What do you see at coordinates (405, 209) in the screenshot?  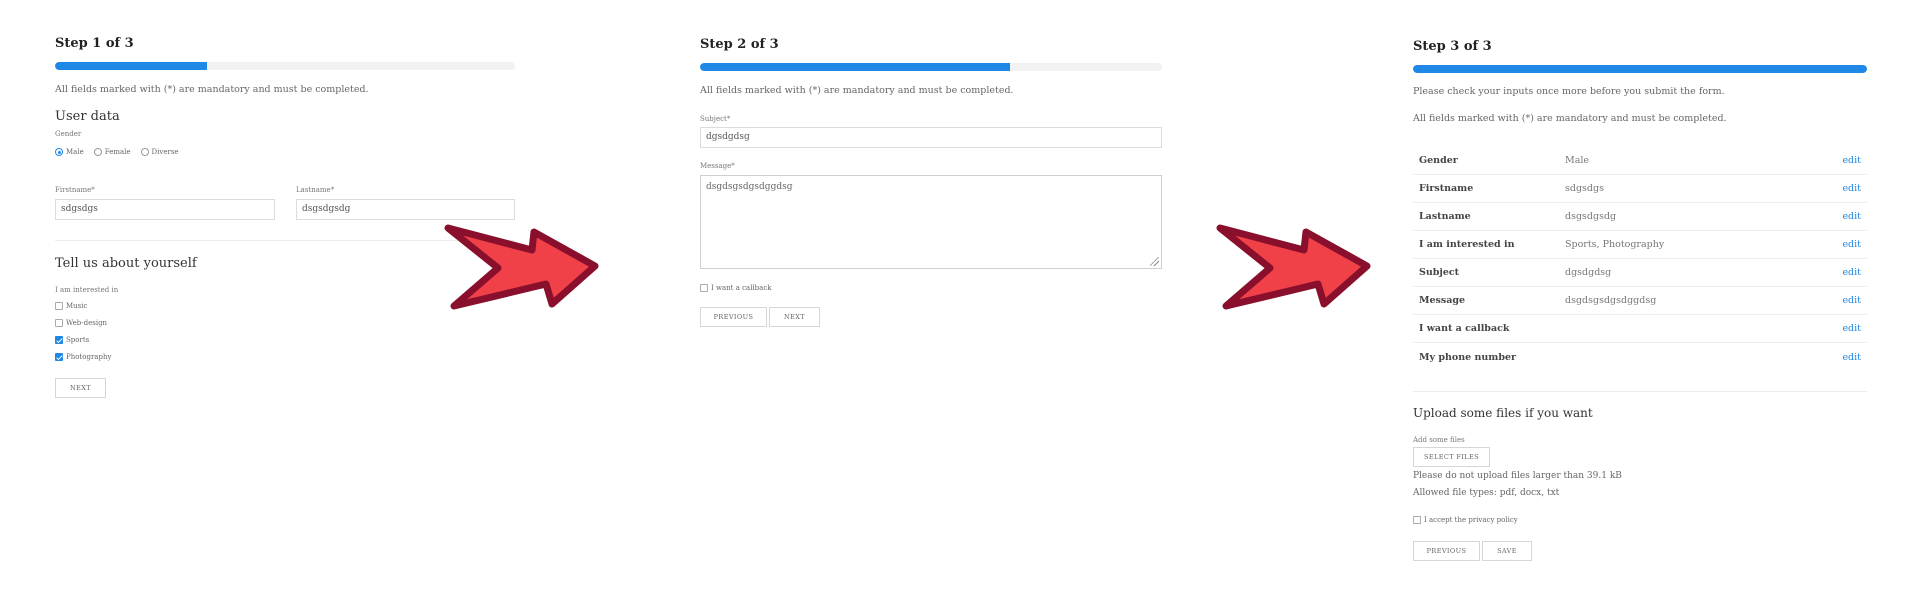 I see `lastname-field: dsgsdgsdg` at bounding box center [405, 209].